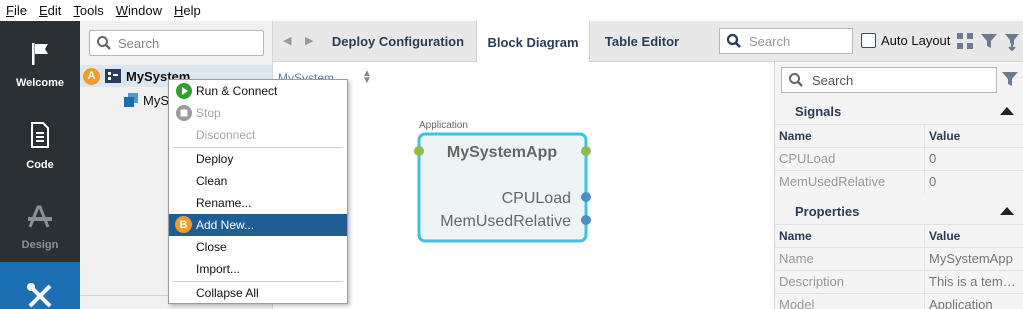 The image size is (1023, 309). I want to click on tab-deploy-configuration: Deploy Configuration, so click(398, 41).